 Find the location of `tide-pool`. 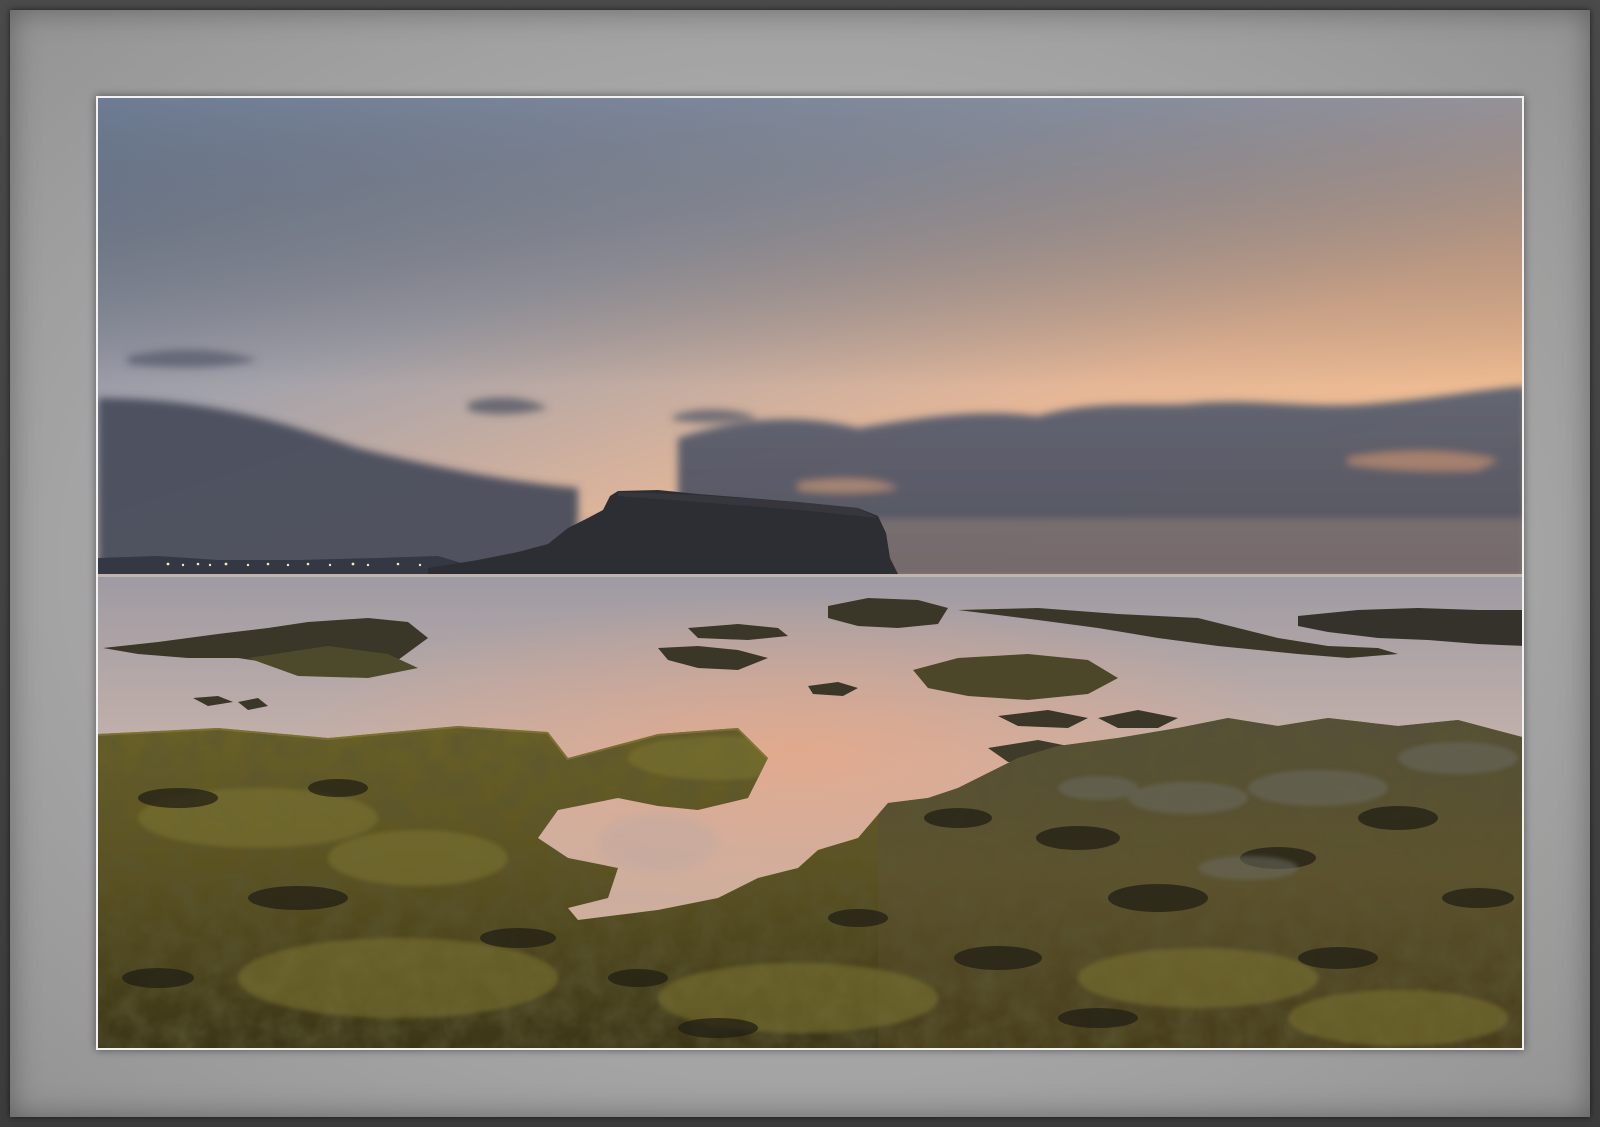

tide-pool is located at coordinates (658, 843).